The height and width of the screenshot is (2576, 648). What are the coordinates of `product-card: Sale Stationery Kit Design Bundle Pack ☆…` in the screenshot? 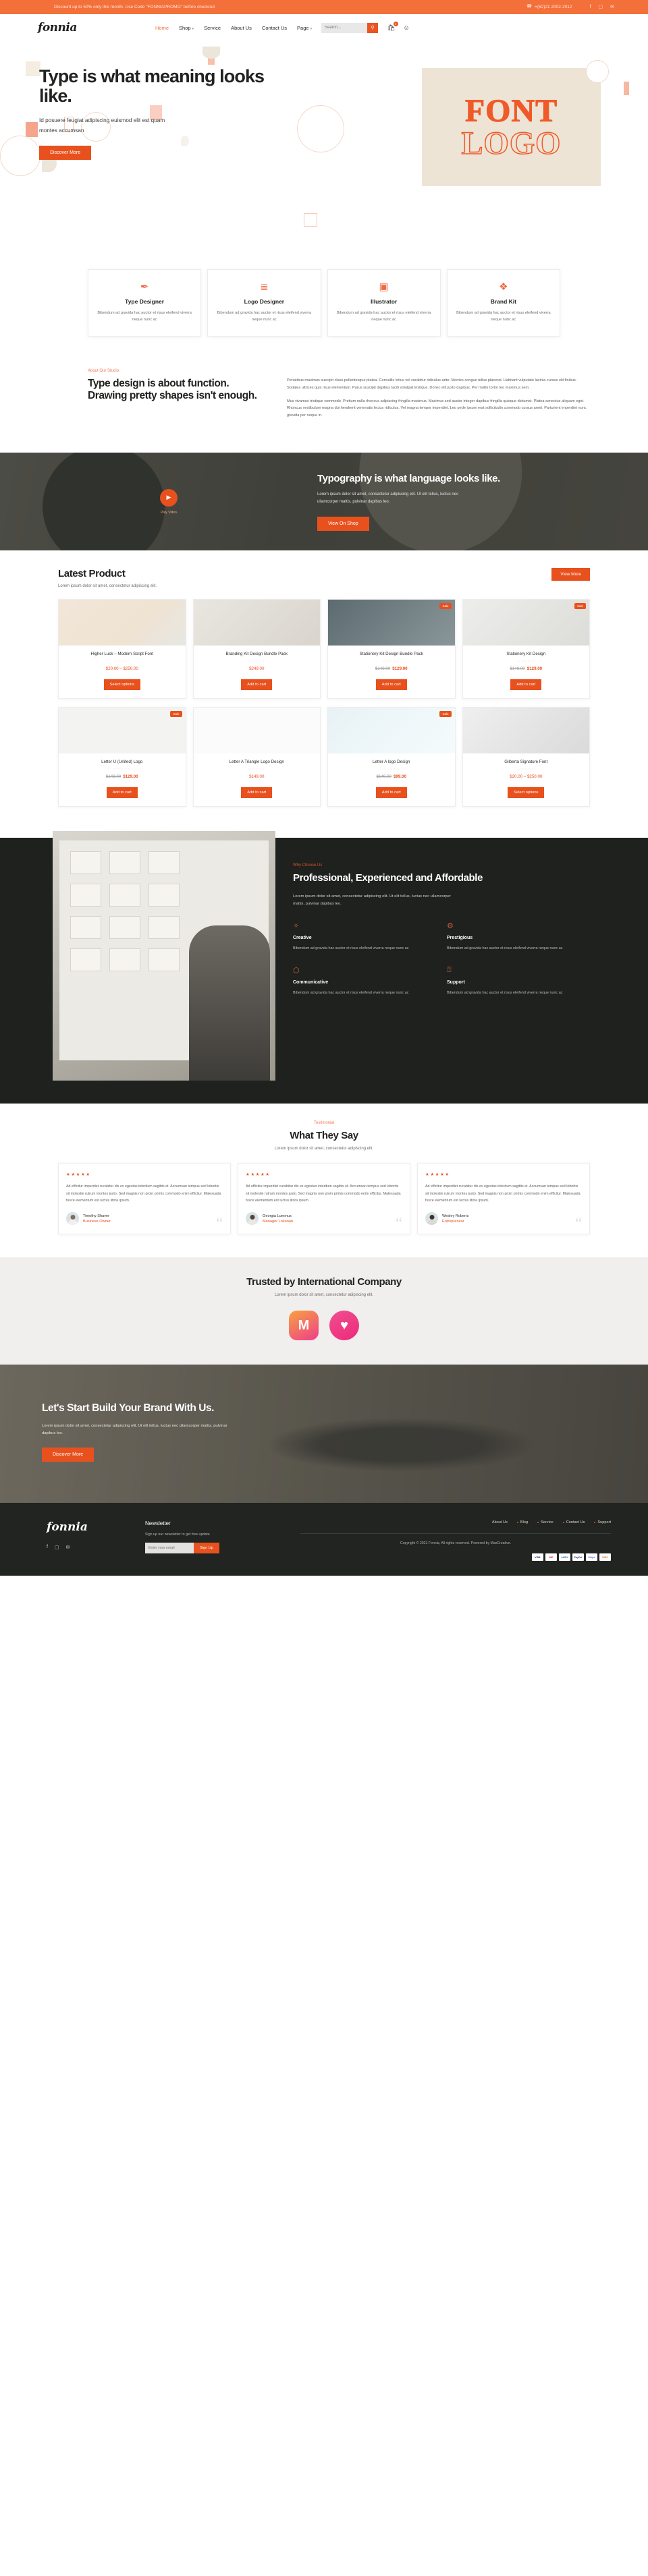 It's located at (391, 649).